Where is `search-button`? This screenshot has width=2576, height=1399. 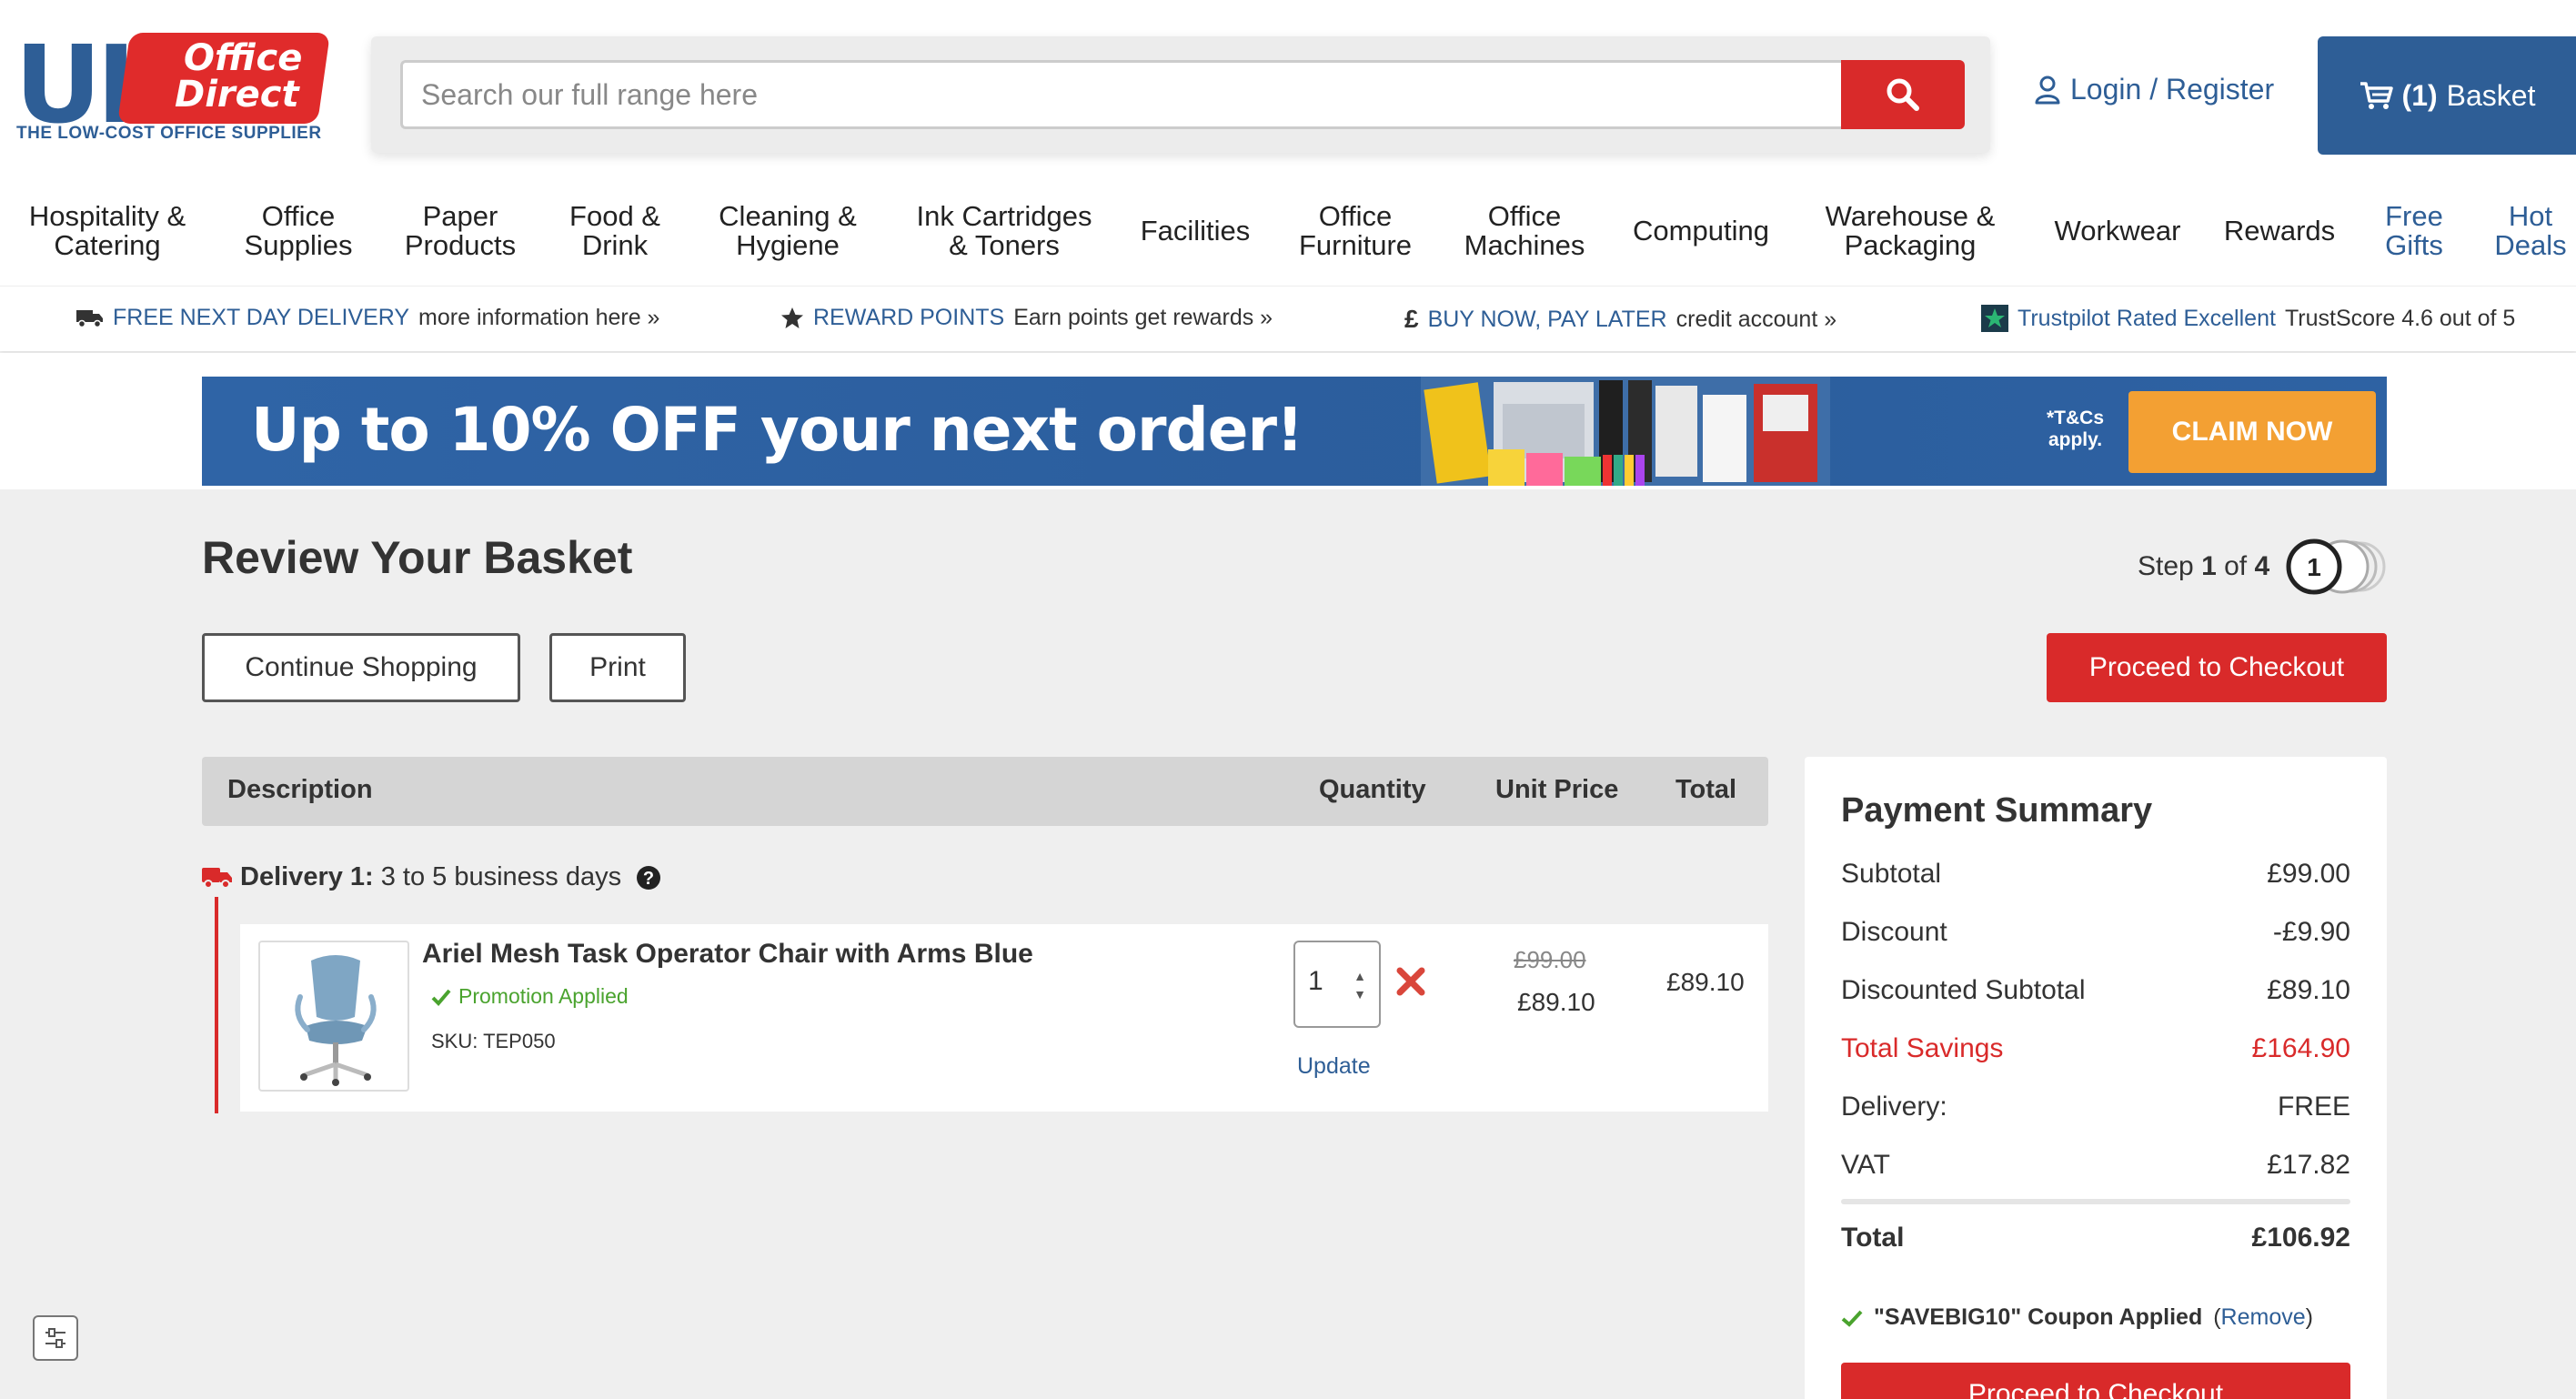
search-button is located at coordinates (1903, 94).